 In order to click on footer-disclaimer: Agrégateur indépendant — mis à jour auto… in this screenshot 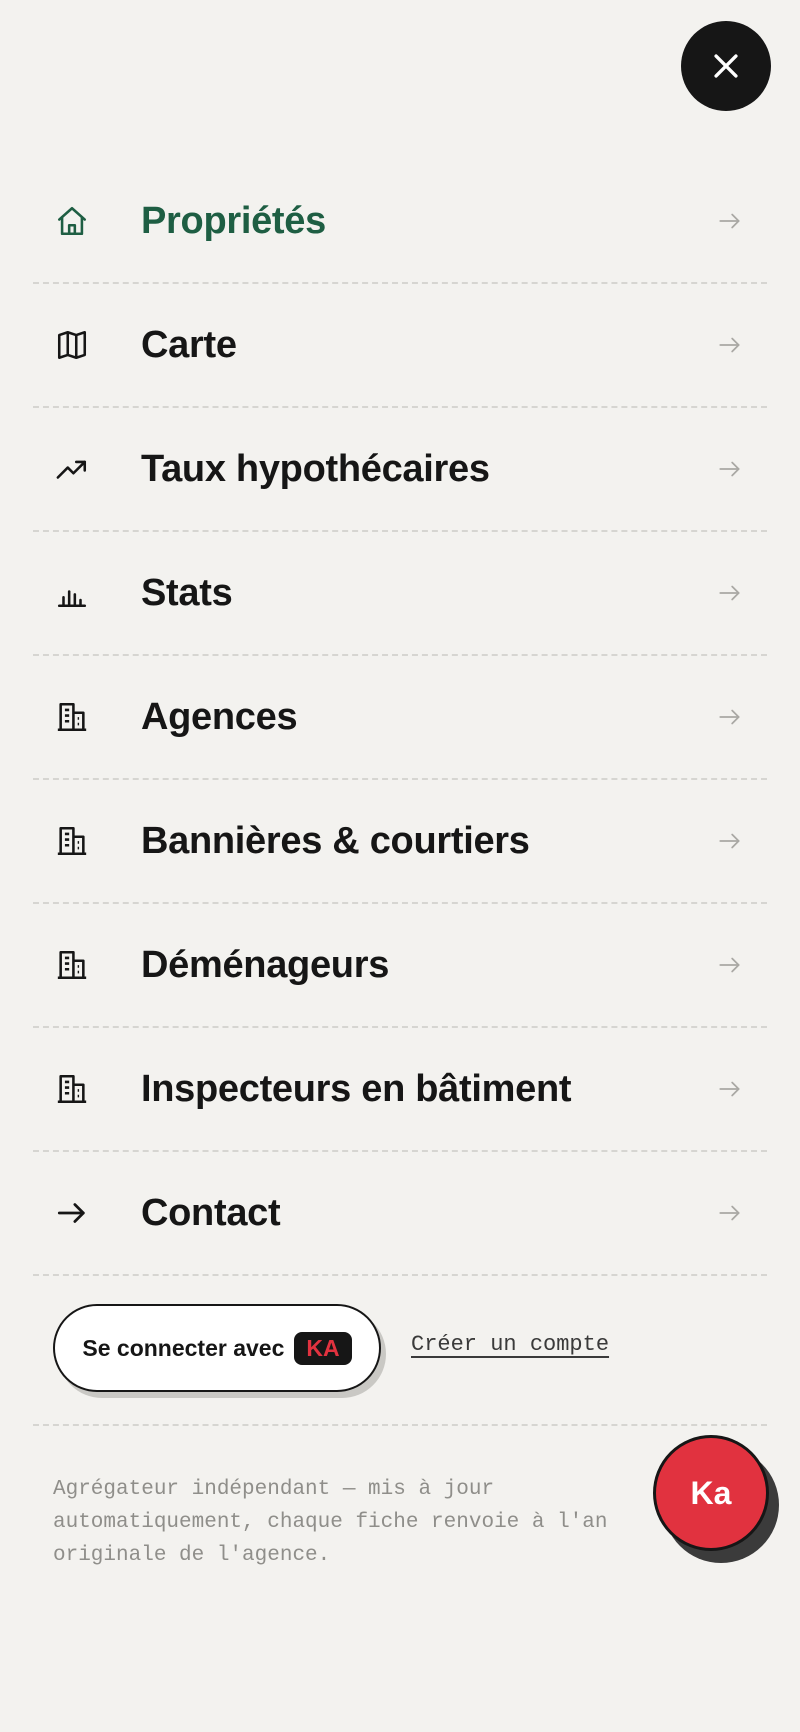, I will do `click(330, 1522)`.